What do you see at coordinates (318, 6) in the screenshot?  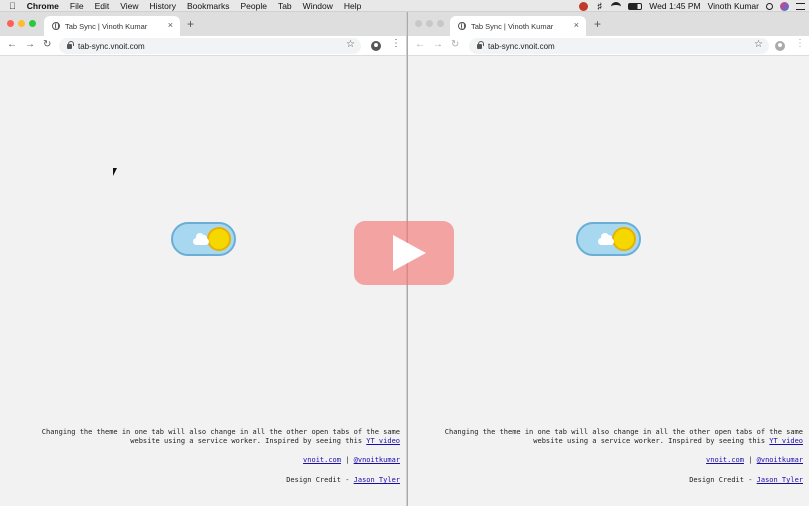 I see `menu-window: Window` at bounding box center [318, 6].